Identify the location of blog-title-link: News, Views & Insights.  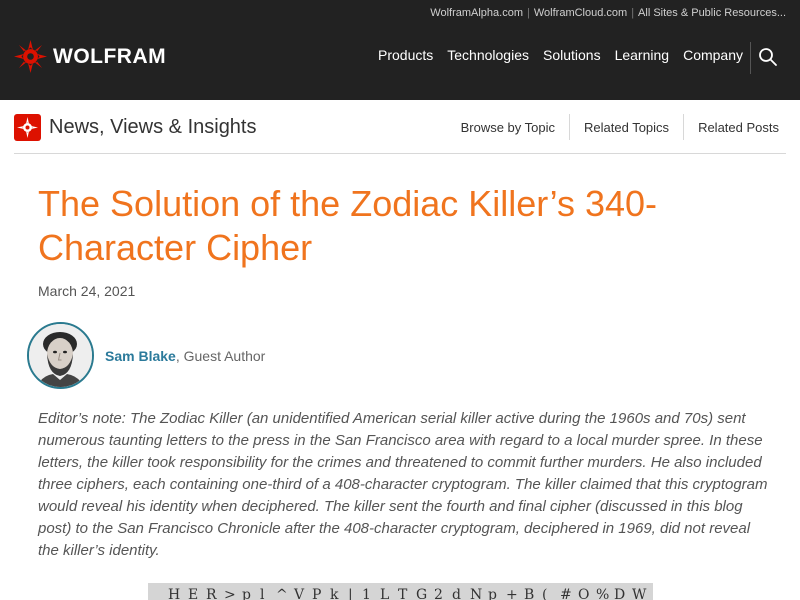
(135, 127).